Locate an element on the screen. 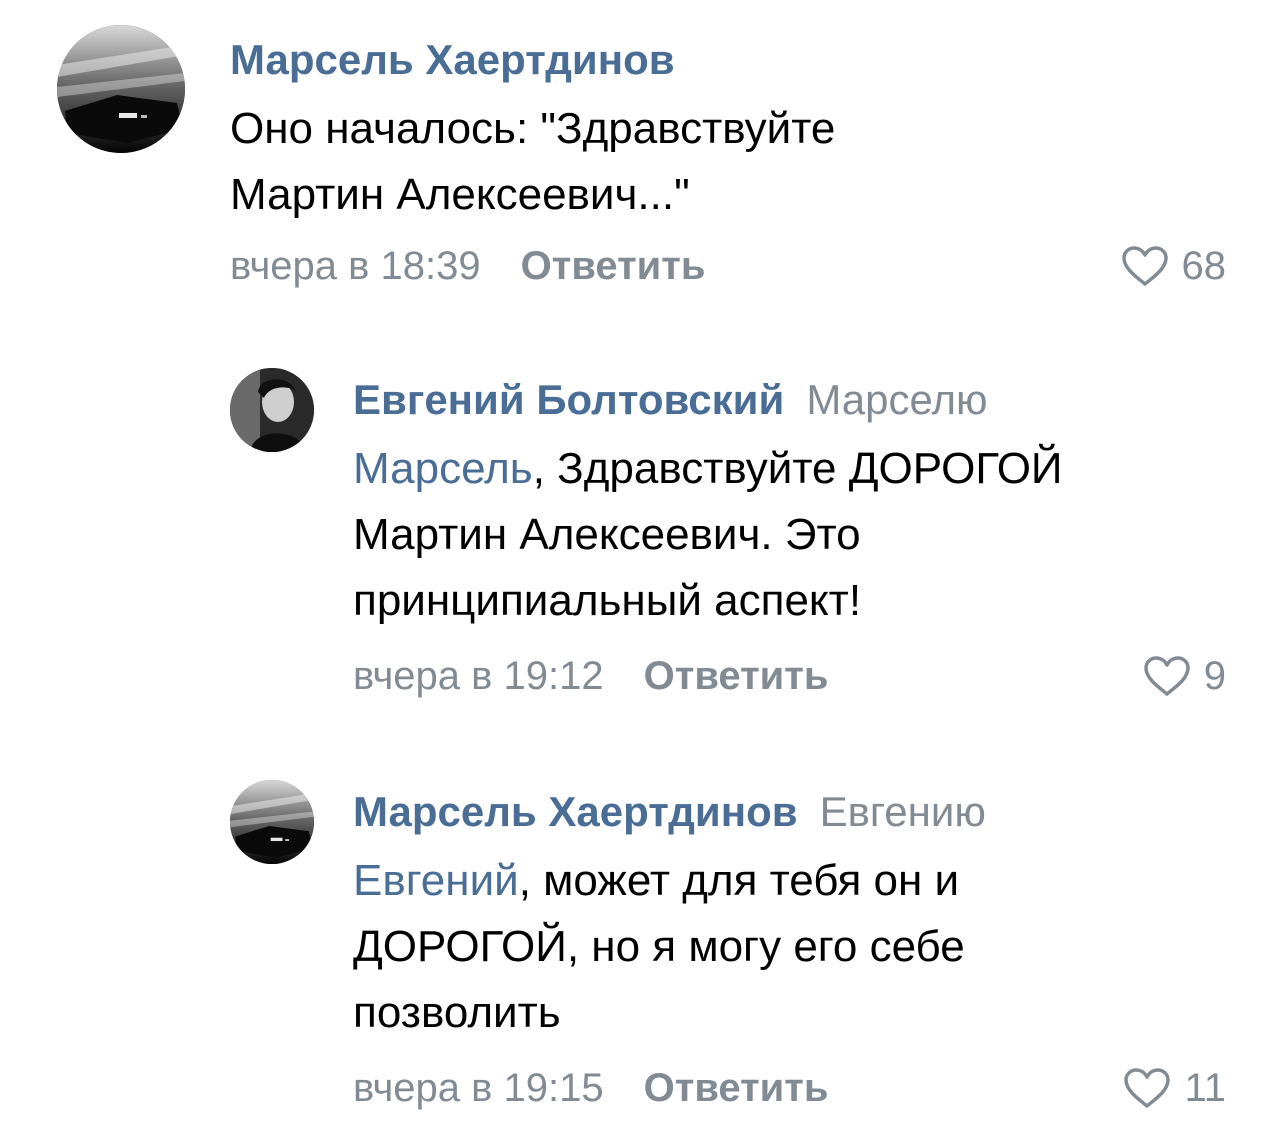 The width and height of the screenshot is (1280, 1148). comment-author: Марсель Хаертдинов is located at coordinates (452, 60).